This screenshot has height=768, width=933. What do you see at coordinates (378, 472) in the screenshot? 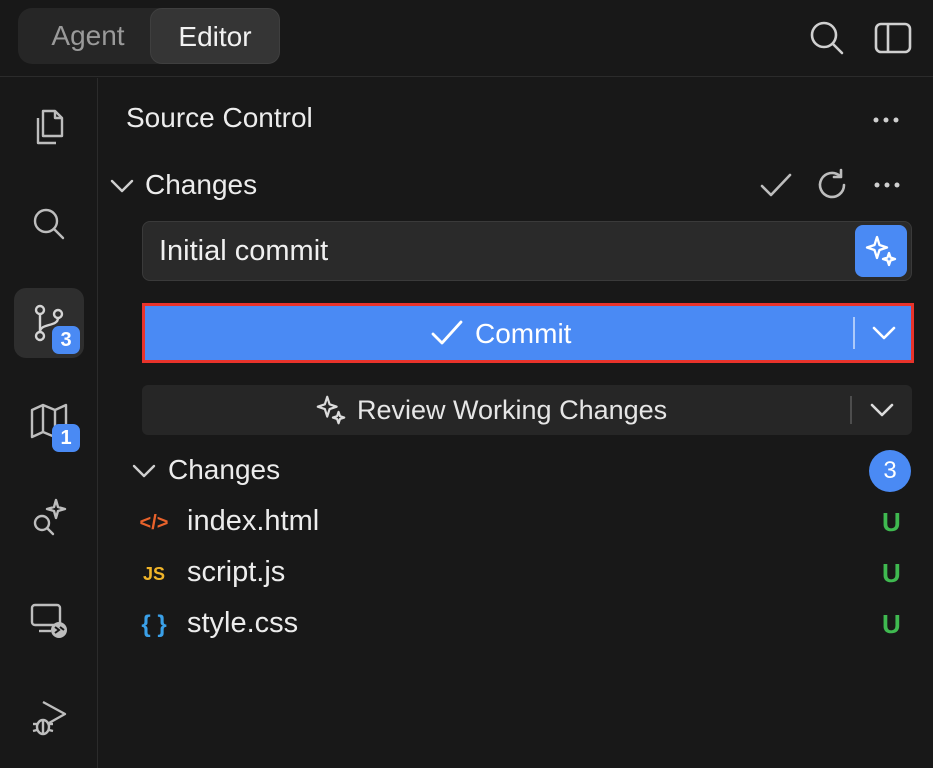
I see `changes-group-header: Changes` at bounding box center [378, 472].